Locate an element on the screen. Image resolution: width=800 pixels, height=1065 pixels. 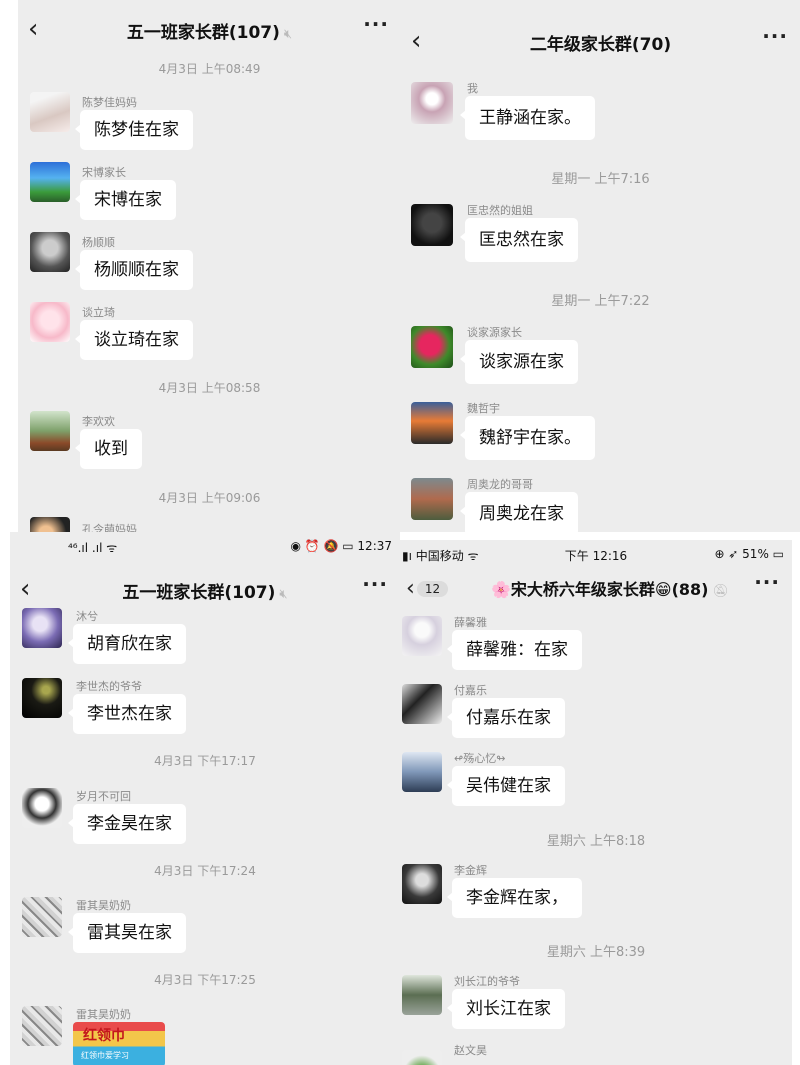
battery-status: ⊕ ➶ 51% ▭ is located at coordinates (749, 554).